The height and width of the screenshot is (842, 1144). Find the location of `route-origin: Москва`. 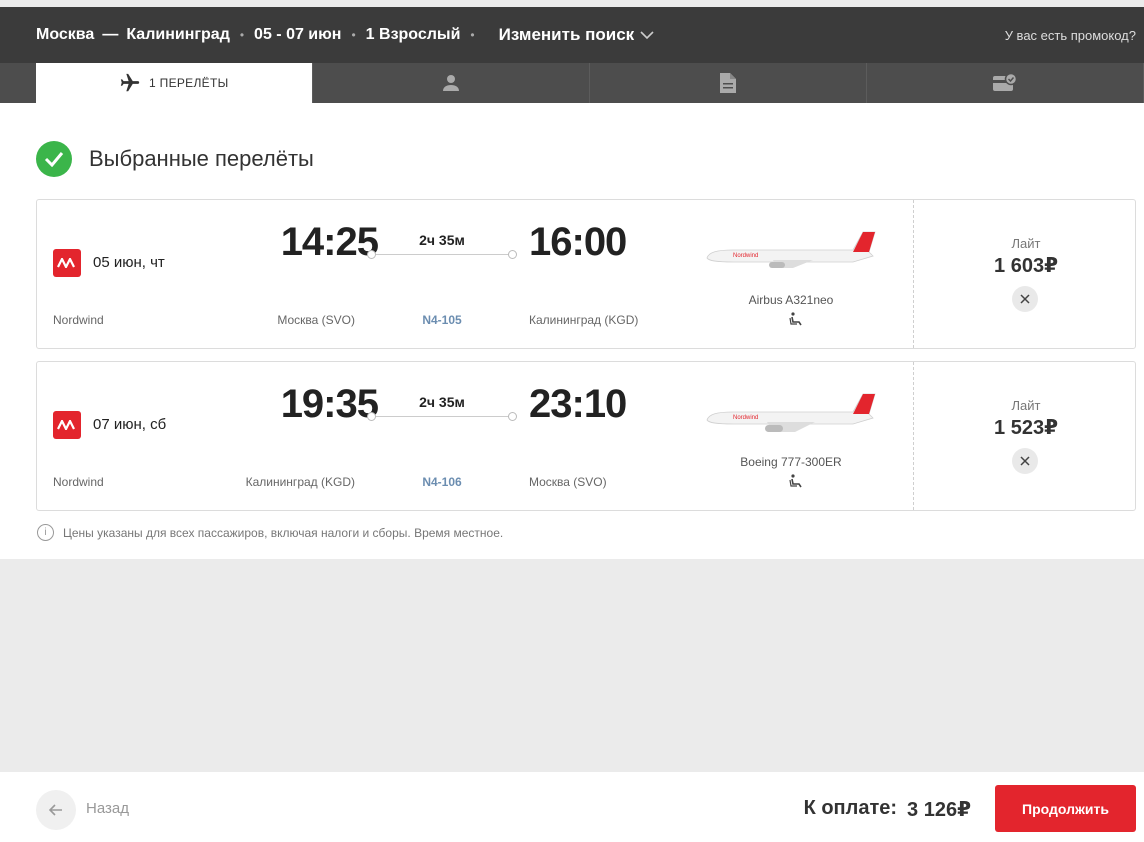

route-origin: Москва is located at coordinates (65, 34).